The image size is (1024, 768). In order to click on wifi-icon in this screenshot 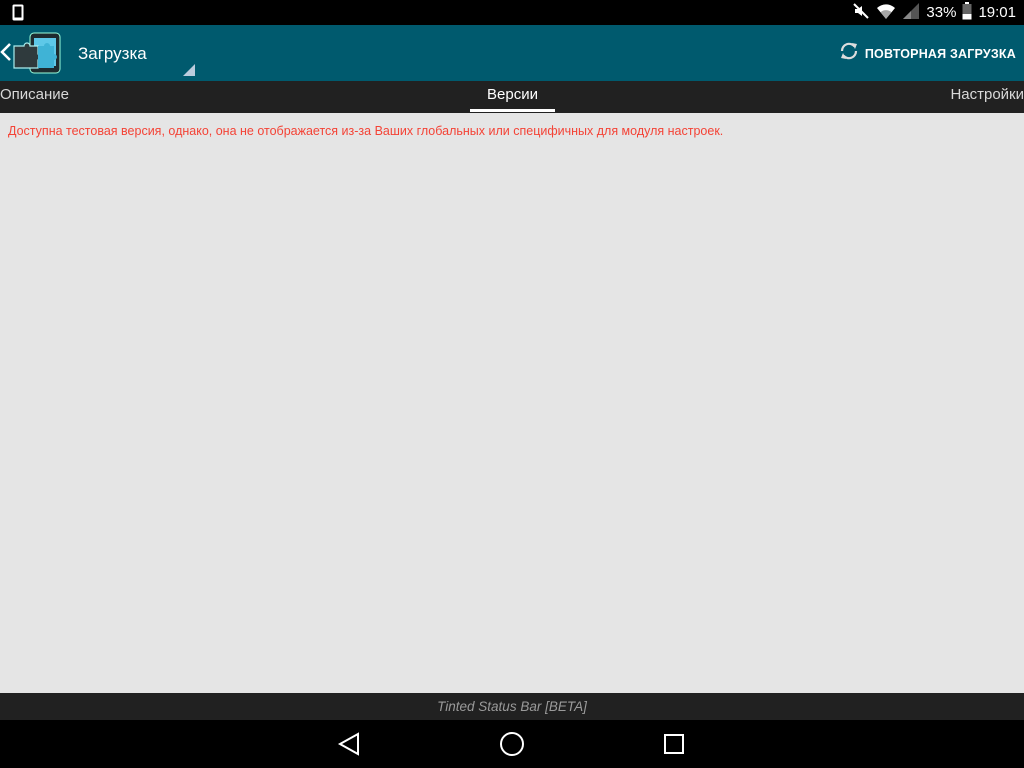, I will do `click(886, 13)`.